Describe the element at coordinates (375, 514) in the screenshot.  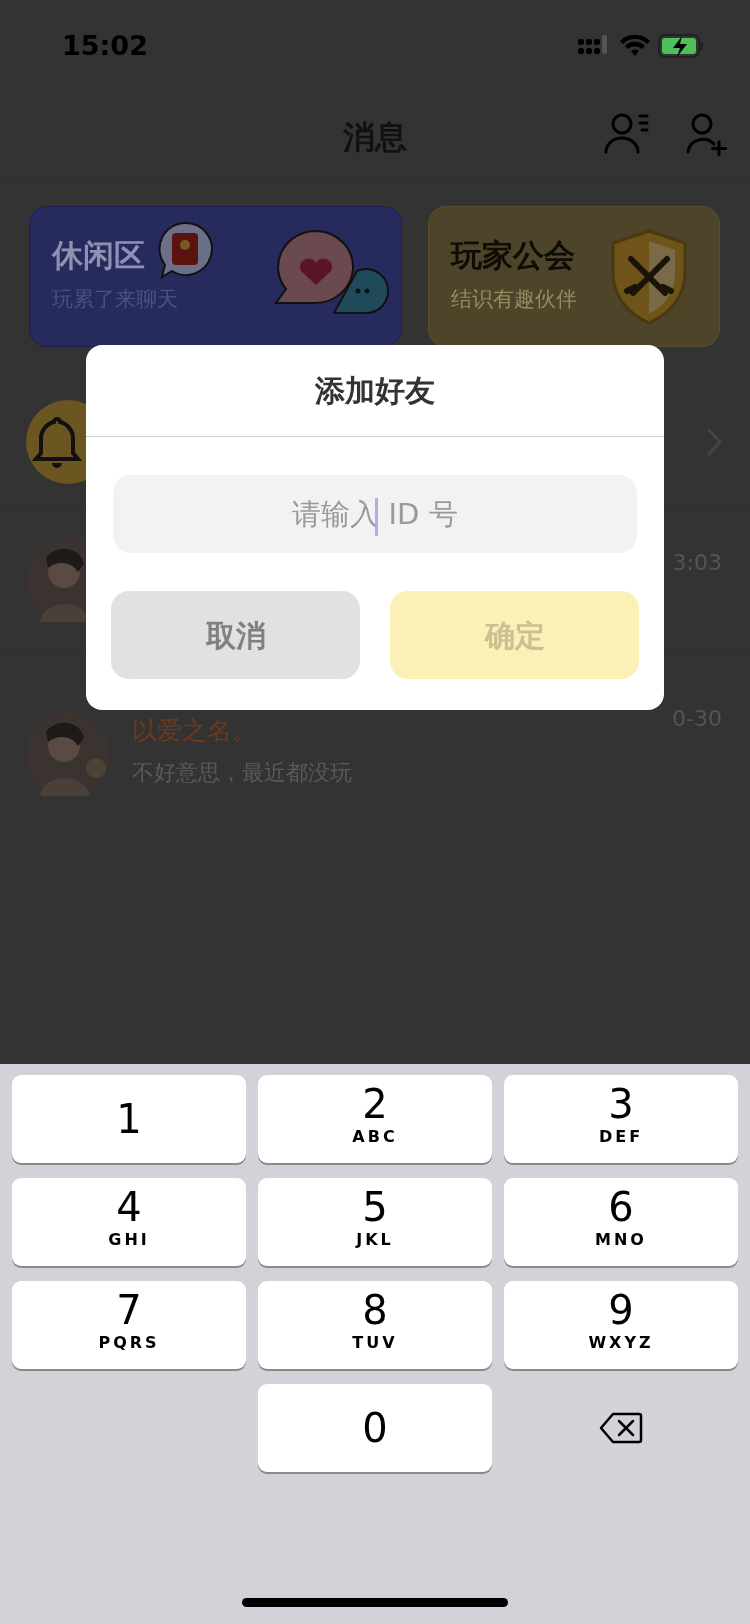
I see `input-field: 请输入 ID 号` at that location.